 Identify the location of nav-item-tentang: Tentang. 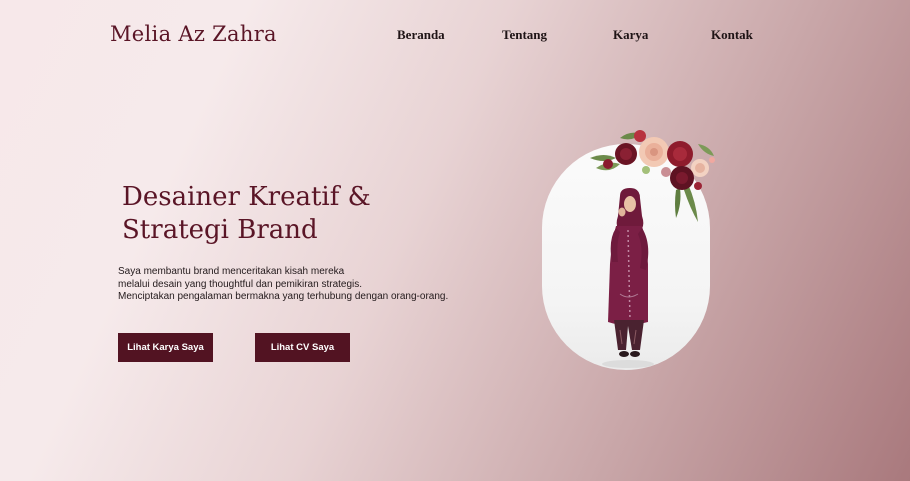
(524, 35).